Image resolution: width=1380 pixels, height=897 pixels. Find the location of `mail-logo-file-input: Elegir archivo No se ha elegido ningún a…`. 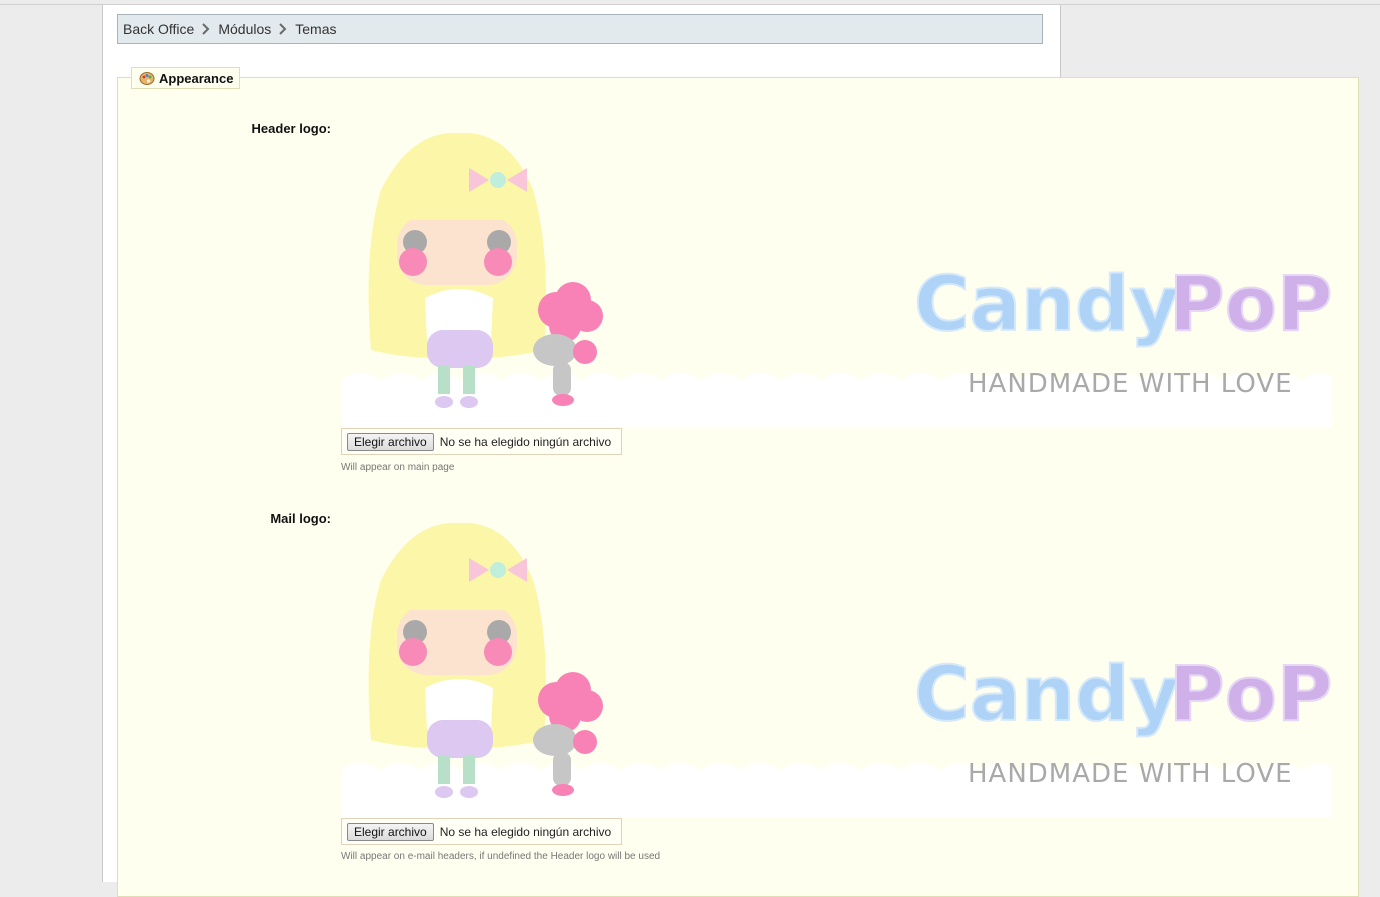

mail-logo-file-input: Elegir archivo No se ha elegido ningún a… is located at coordinates (481, 831).